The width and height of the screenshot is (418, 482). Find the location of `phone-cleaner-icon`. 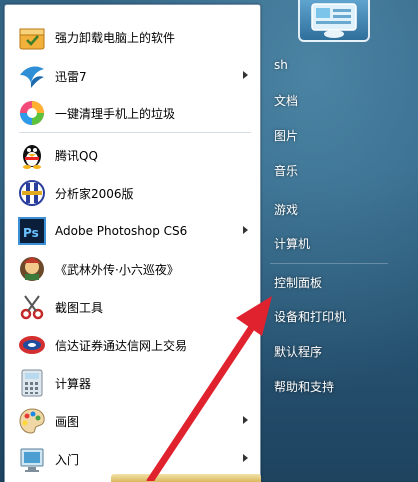

phone-cleaner-icon is located at coordinates (32, 113).